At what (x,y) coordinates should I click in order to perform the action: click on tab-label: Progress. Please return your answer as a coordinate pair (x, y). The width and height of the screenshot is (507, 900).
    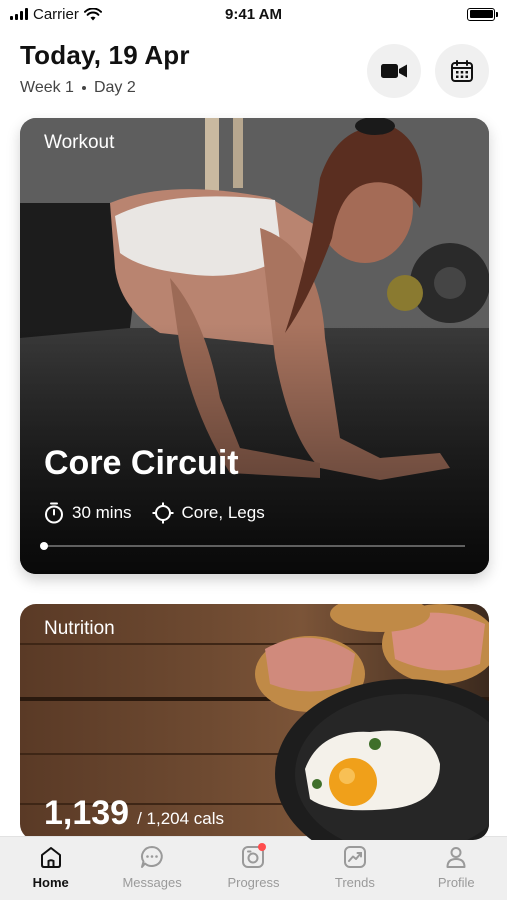
    Looking at the image, I should click on (253, 882).